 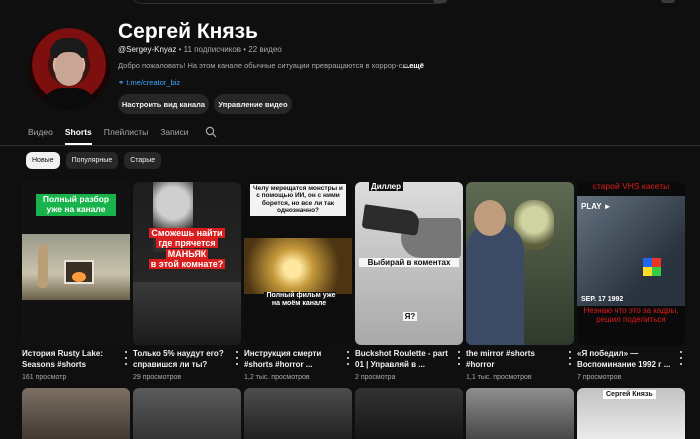 What do you see at coordinates (602, 299) in the screenshot?
I see `vhs-date-label: SEP. 17 1992` at bounding box center [602, 299].